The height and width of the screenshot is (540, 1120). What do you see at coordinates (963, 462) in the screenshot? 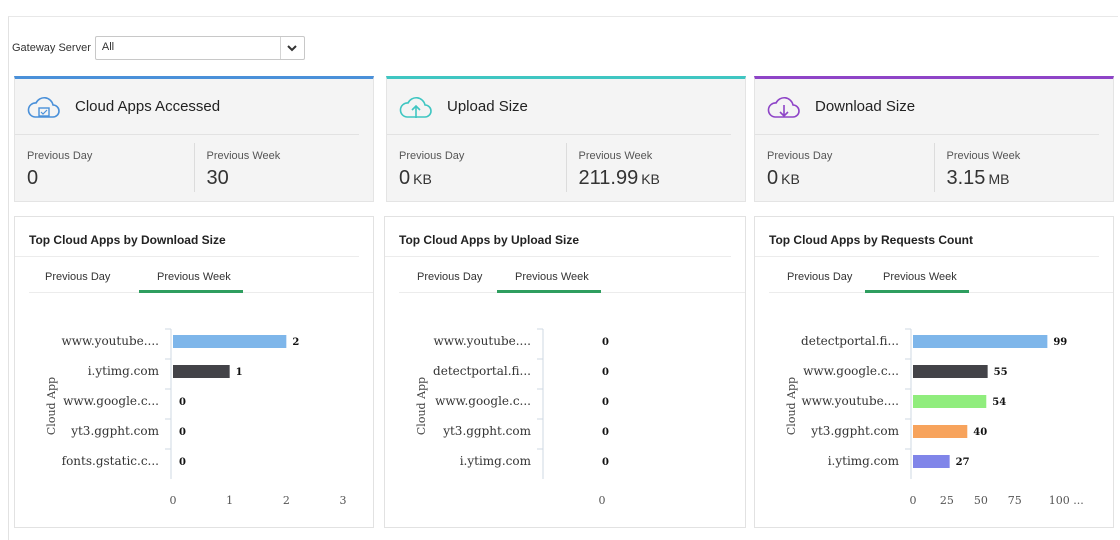
I see `data-label: 27` at bounding box center [963, 462].